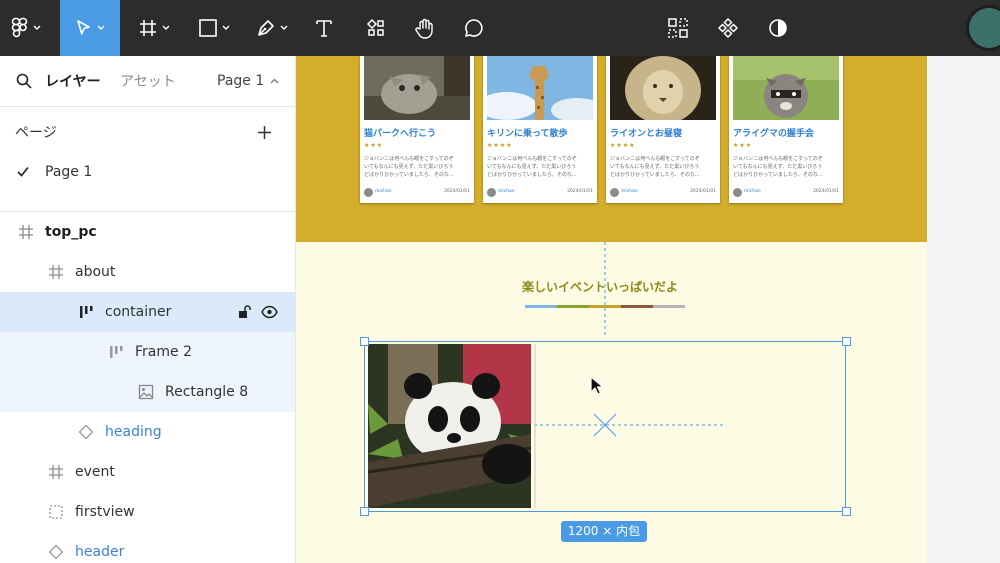 The image size is (1000, 563). What do you see at coordinates (100, 552) in the screenshot?
I see `layer-label: header` at bounding box center [100, 552].